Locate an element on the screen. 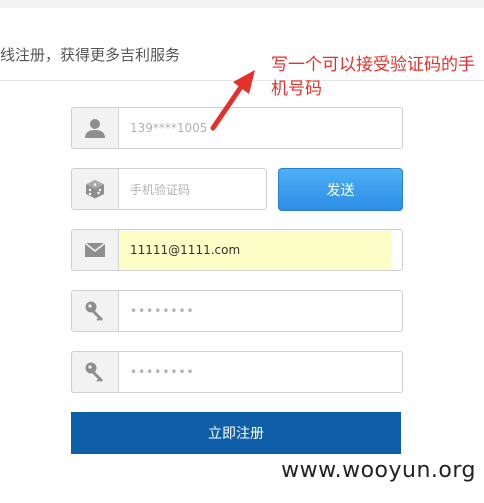 The width and height of the screenshot is (484, 503). dice-icon is located at coordinates (95, 189).